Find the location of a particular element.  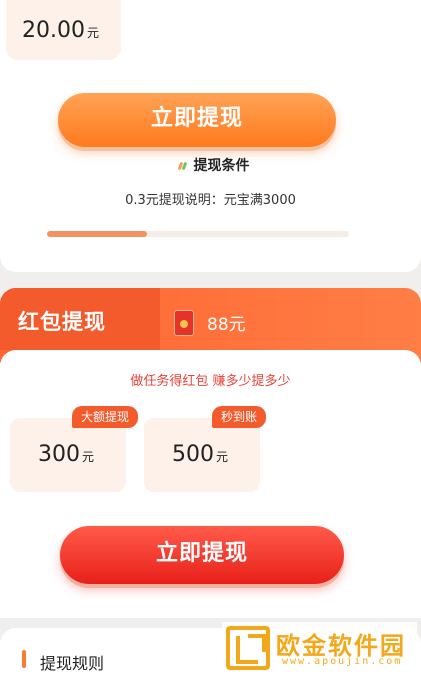

withdraw-now-button: 立即提现 is located at coordinates (197, 120).